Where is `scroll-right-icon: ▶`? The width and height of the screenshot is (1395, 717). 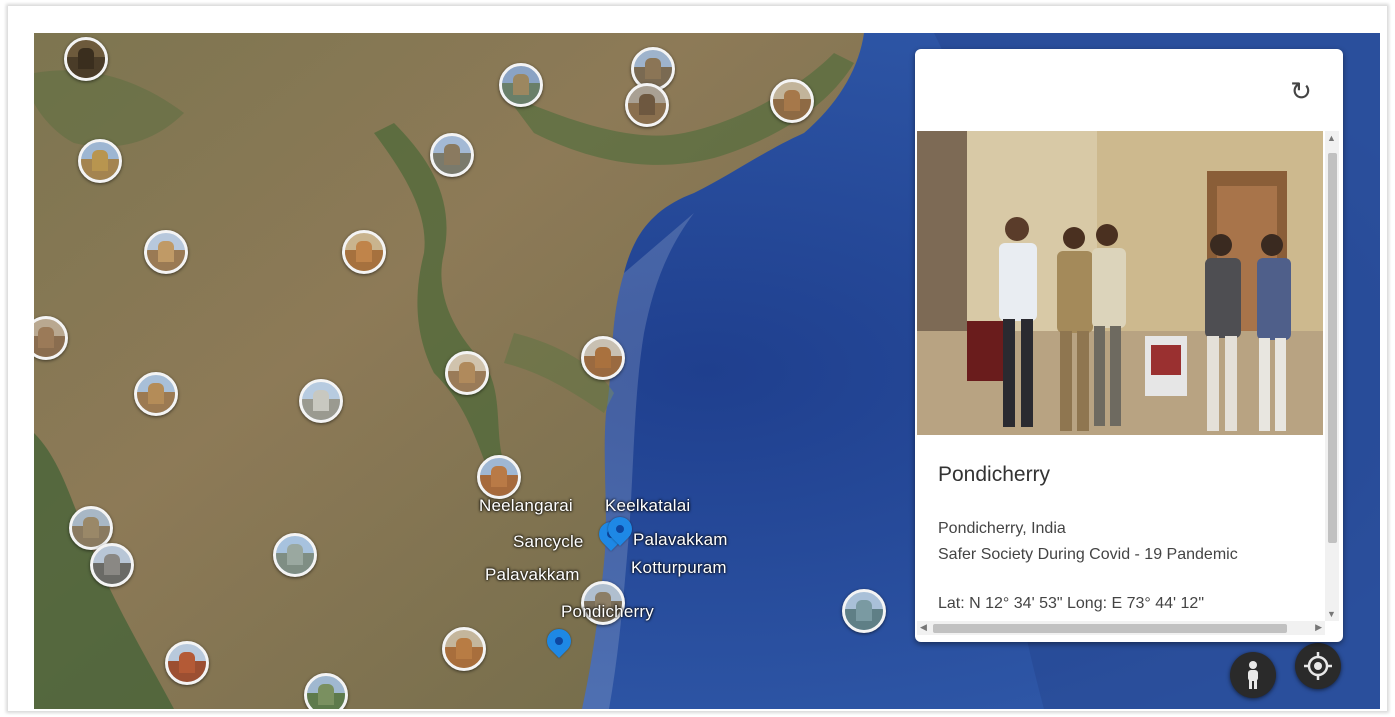 scroll-right-icon: ▶ is located at coordinates (1318, 627).